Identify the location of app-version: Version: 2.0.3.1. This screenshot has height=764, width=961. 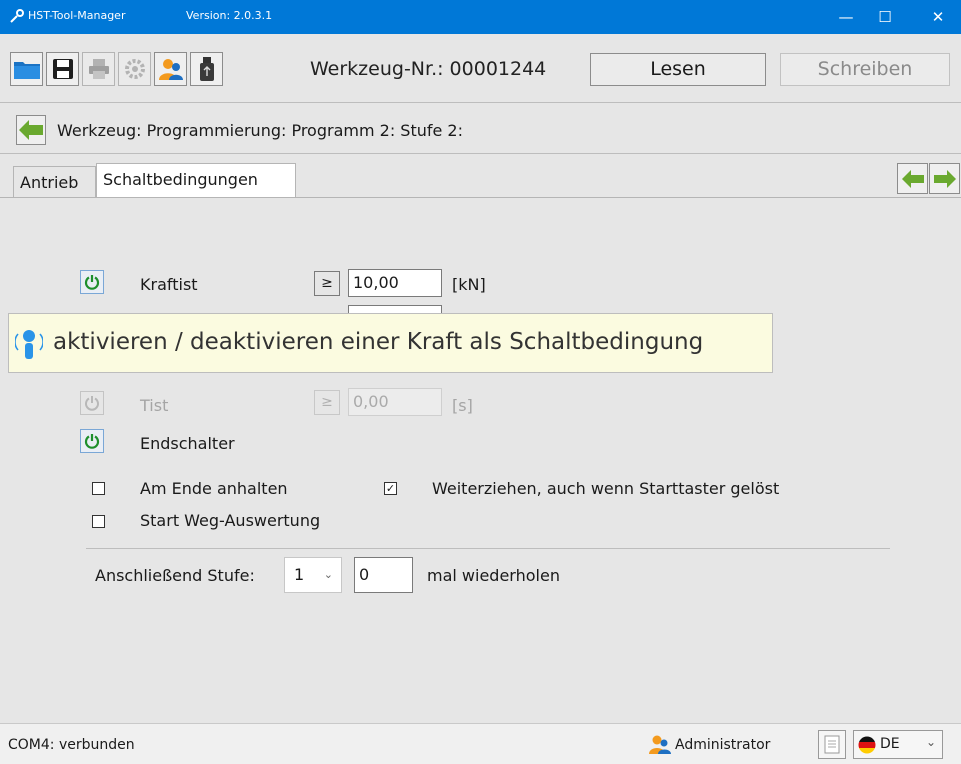
(229, 15).